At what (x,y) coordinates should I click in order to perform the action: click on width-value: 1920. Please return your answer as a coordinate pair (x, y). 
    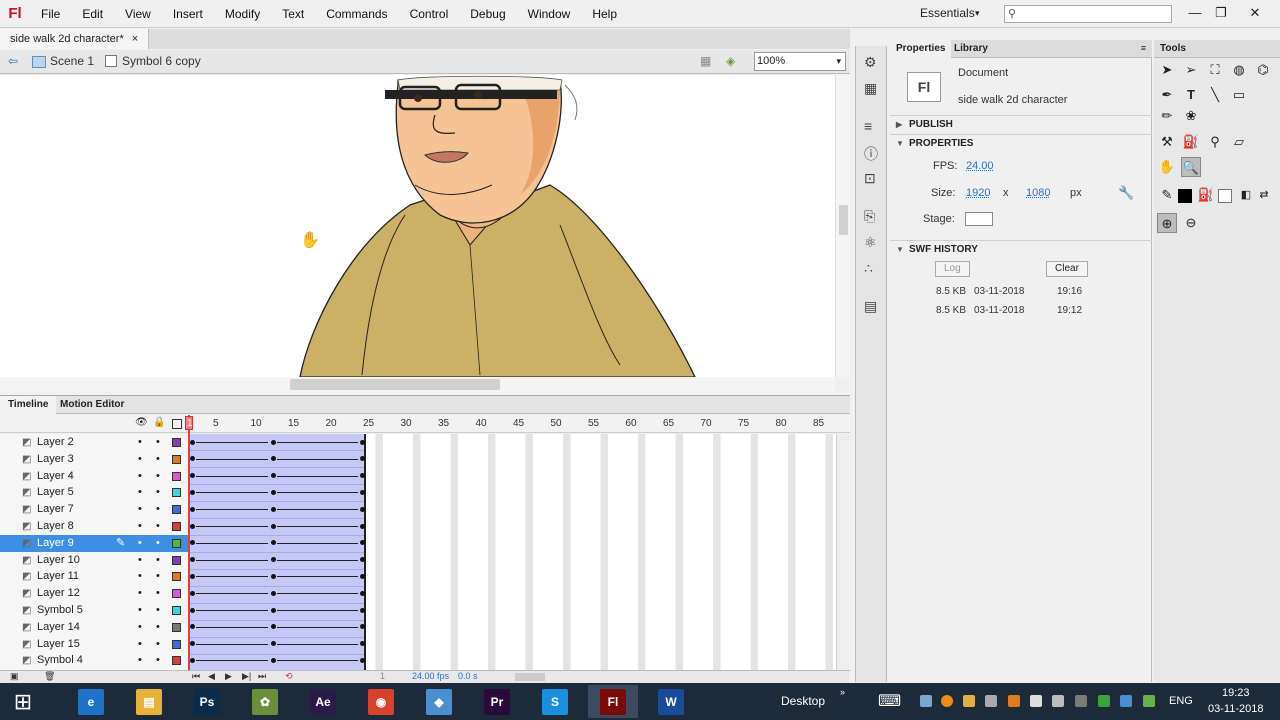
    Looking at the image, I should click on (978, 193).